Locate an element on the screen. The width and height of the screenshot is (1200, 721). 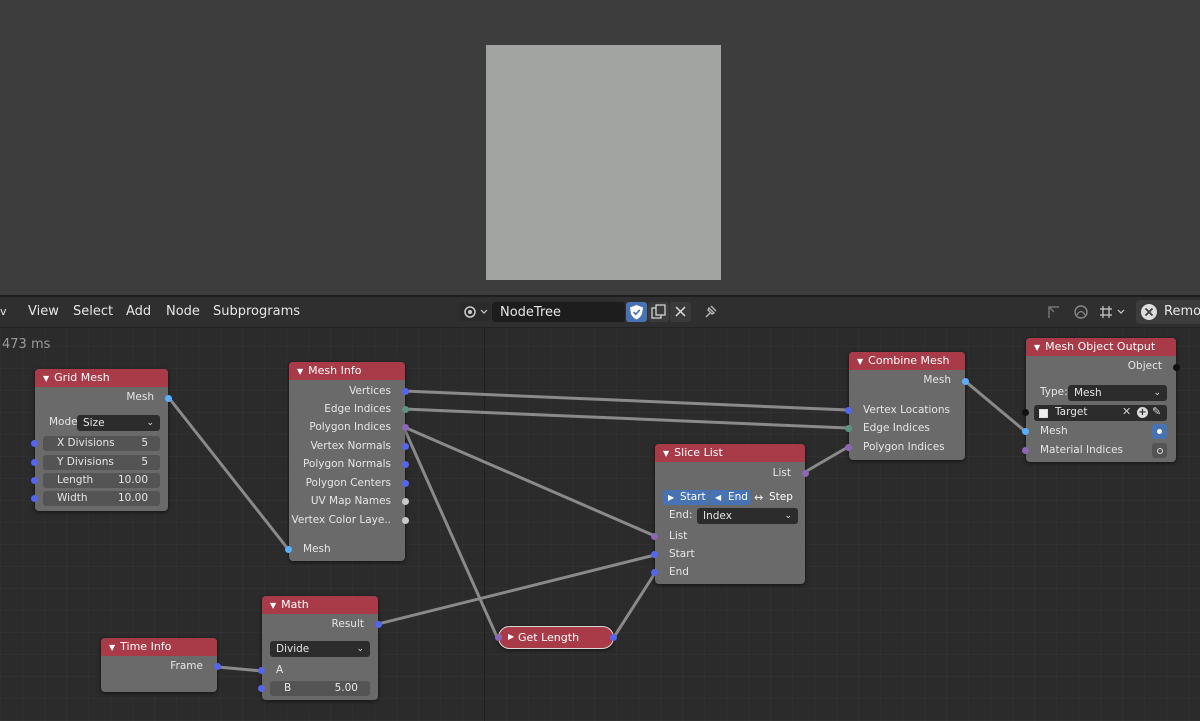
end-mode-button: ◀ End is located at coordinates (730, 497).